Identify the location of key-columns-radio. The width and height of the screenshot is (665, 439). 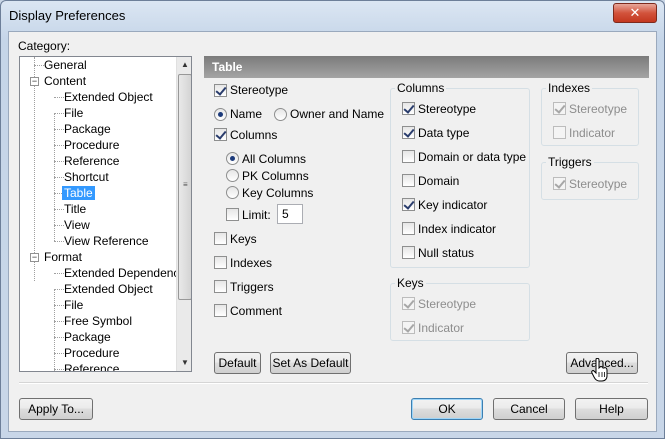
(232, 192).